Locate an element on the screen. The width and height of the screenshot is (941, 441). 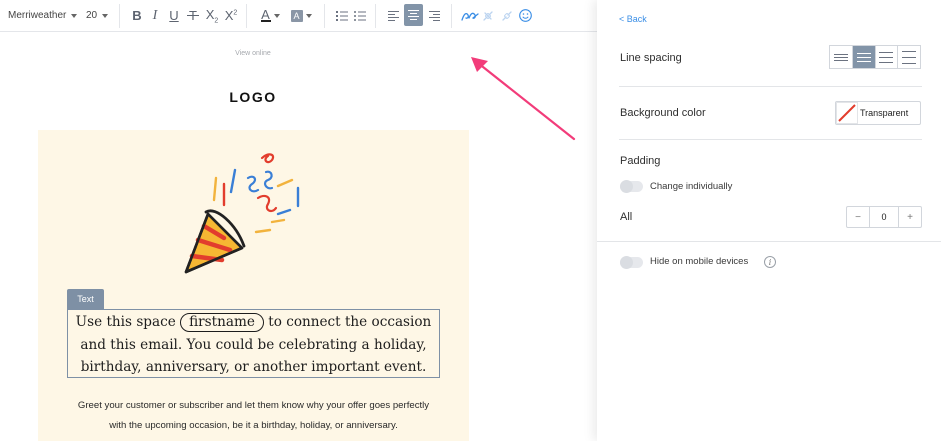
background-color-label: Background color is located at coordinates (663, 113).